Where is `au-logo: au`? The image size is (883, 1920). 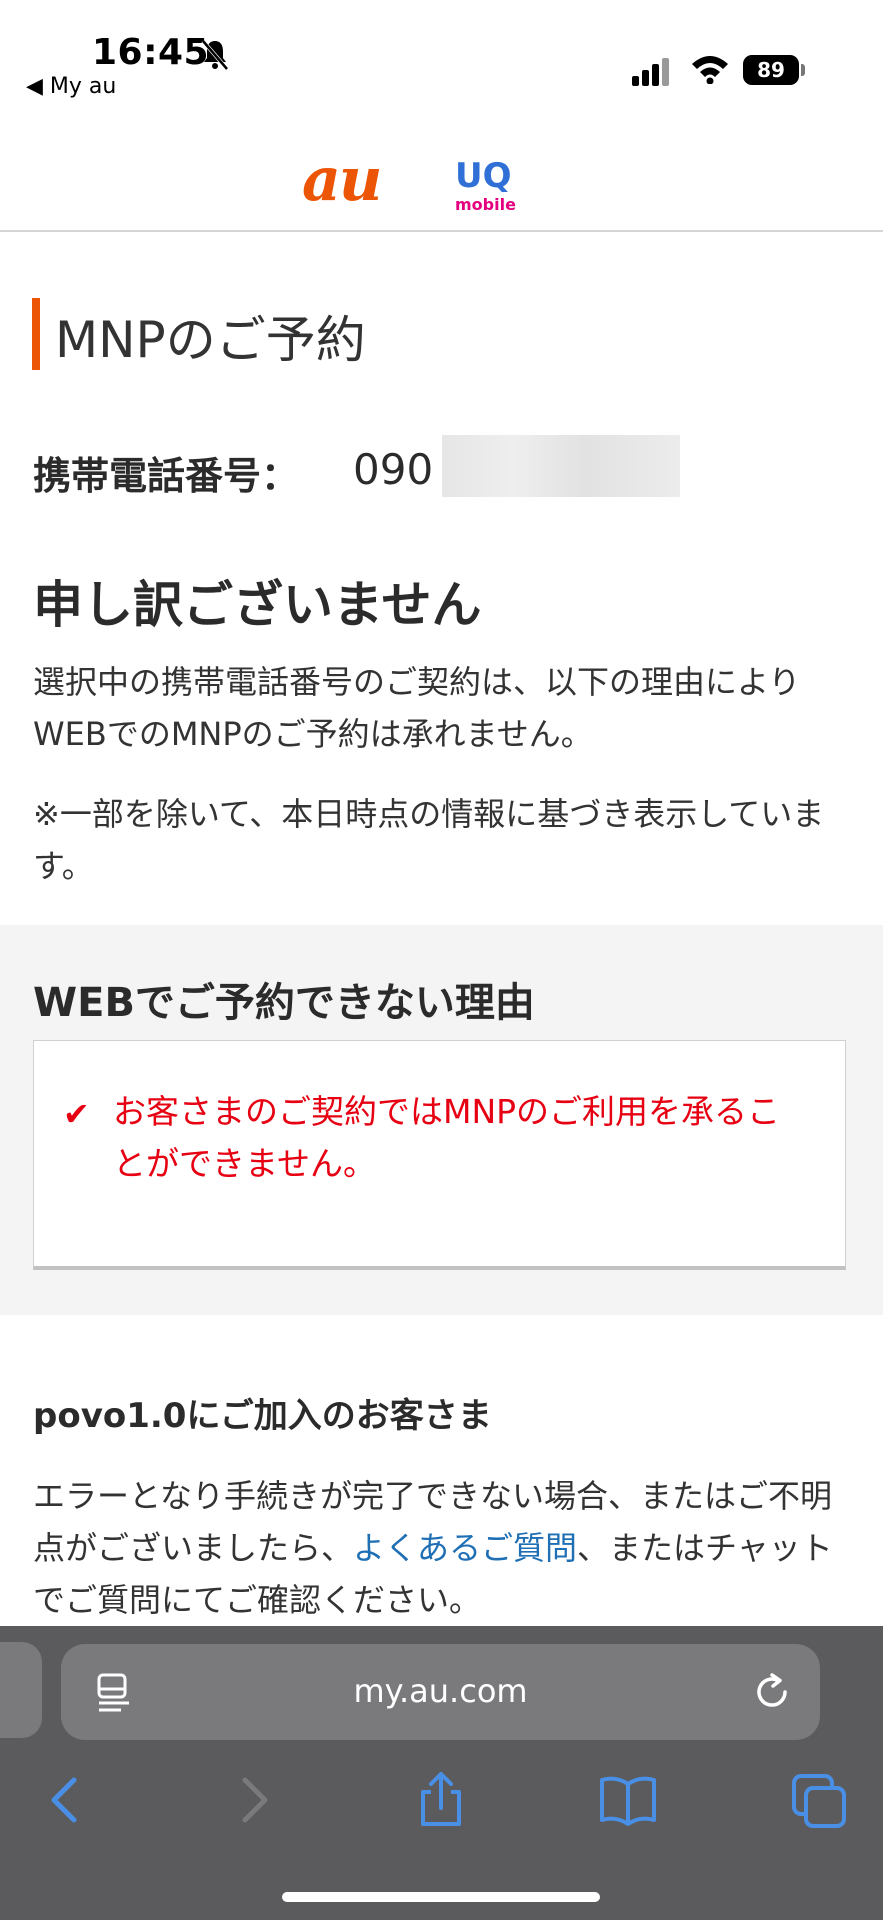 au-logo: au is located at coordinates (342, 180).